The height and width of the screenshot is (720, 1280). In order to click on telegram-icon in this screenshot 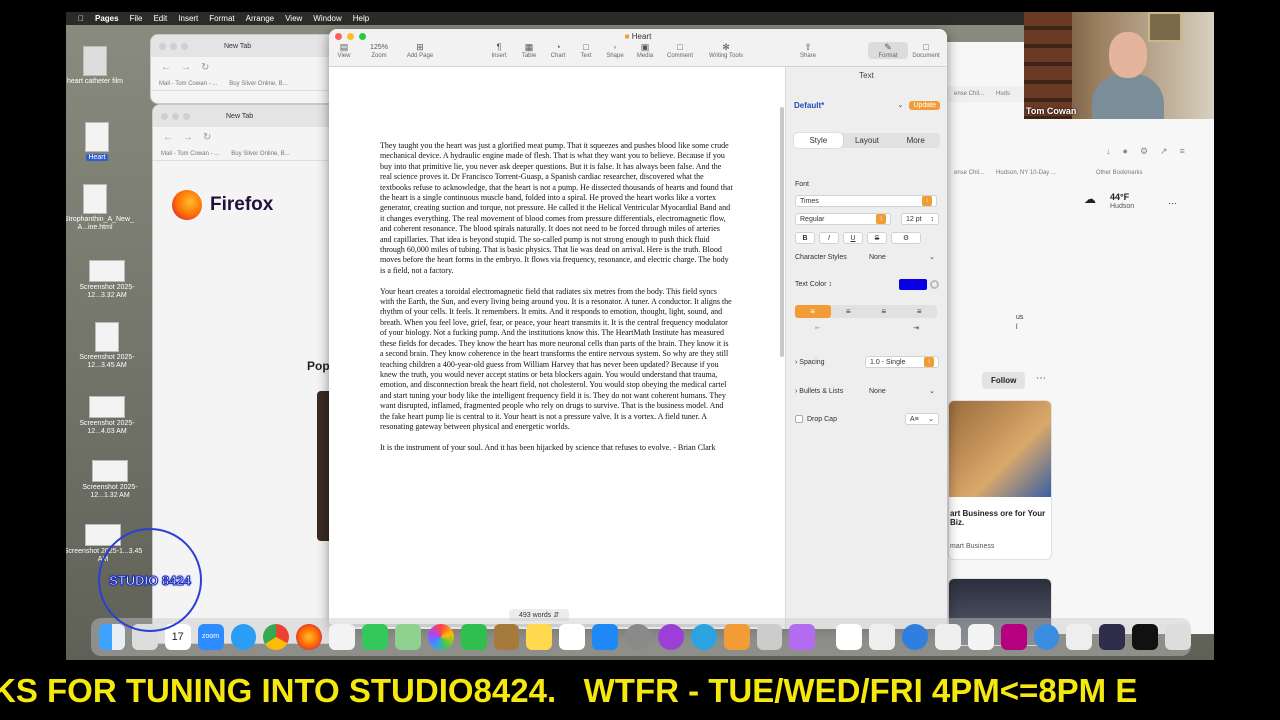, I will do `click(703, 637)`.